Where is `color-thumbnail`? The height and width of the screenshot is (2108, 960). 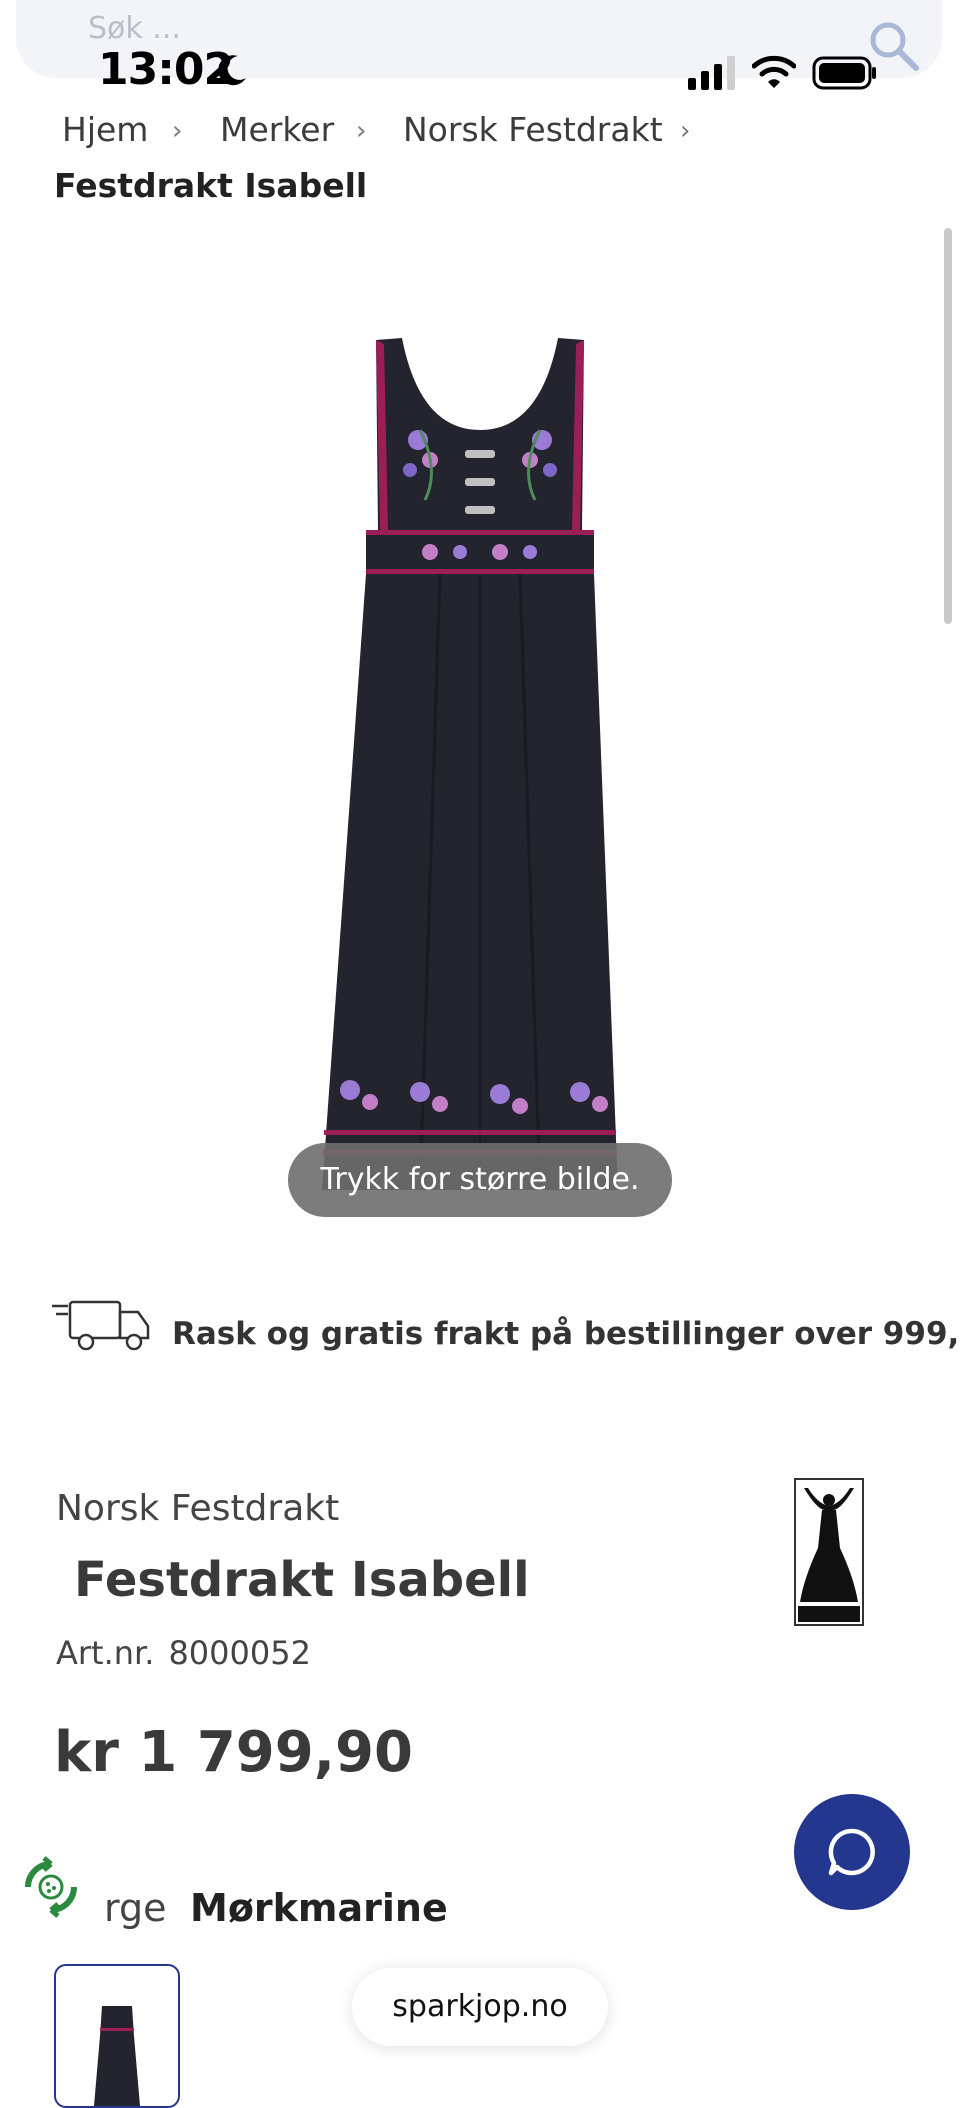
color-thumbnail is located at coordinates (117, 2036).